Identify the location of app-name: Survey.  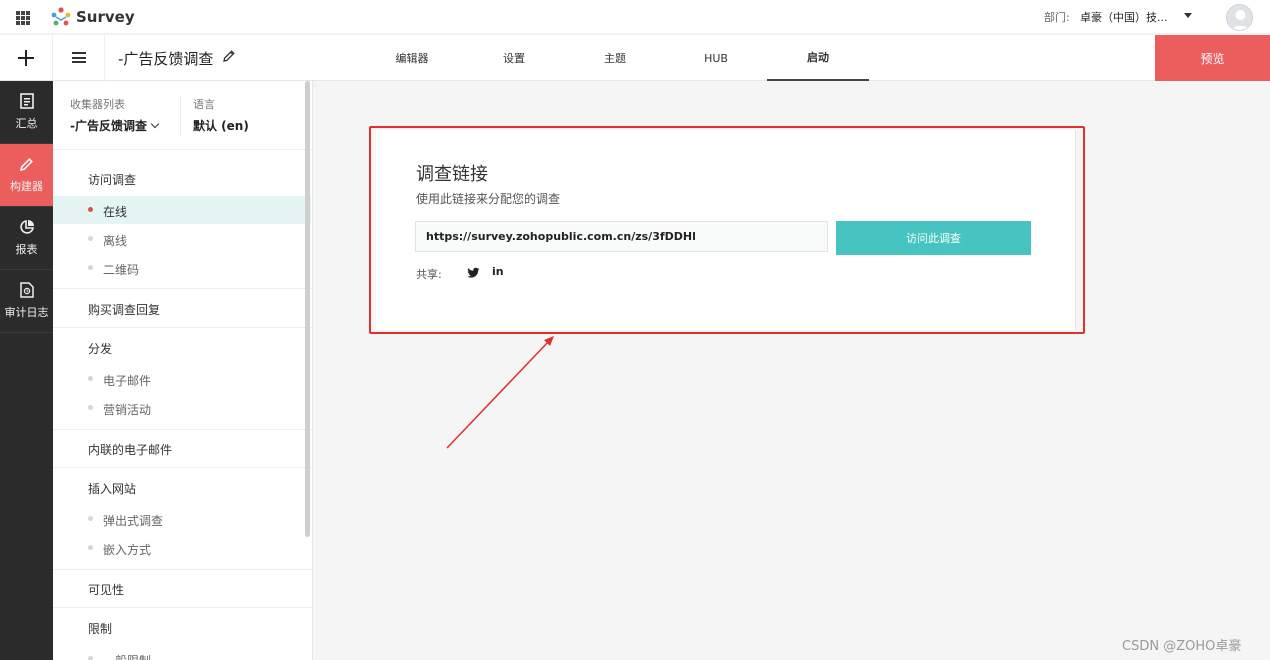
(105, 17).